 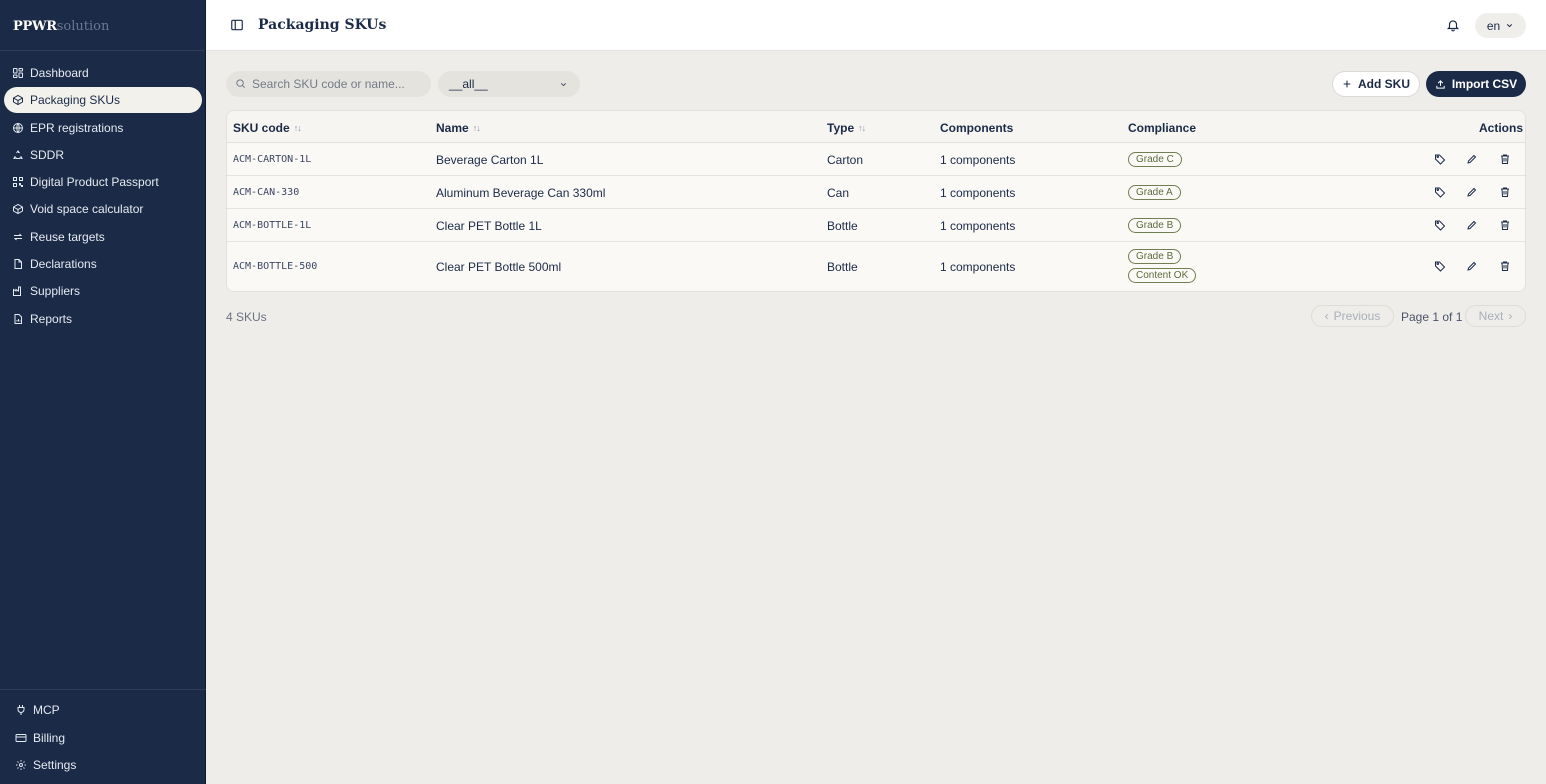 I want to click on language-select: en, so click(x=1500, y=25).